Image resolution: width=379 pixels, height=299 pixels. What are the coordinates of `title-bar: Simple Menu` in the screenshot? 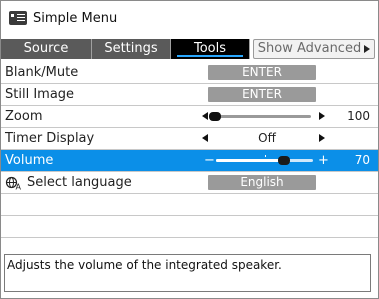 It's located at (189, 19).